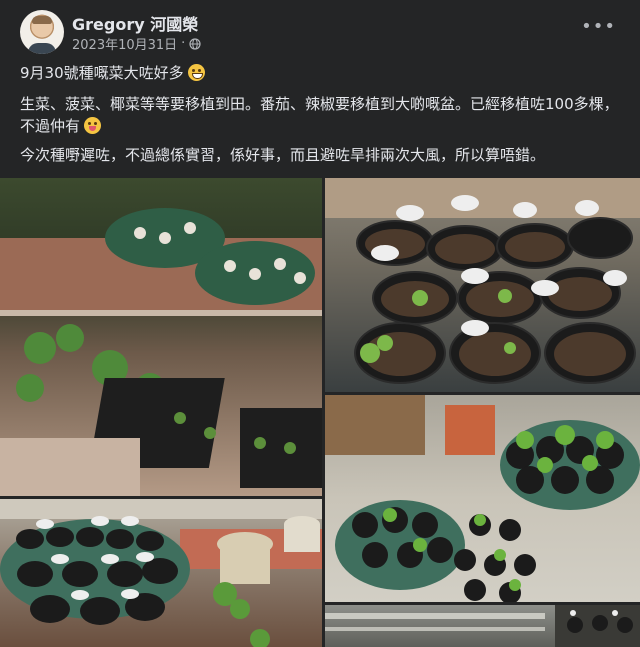  Describe the element at coordinates (161, 573) in the screenshot. I see `photo-garden-tray` at that location.